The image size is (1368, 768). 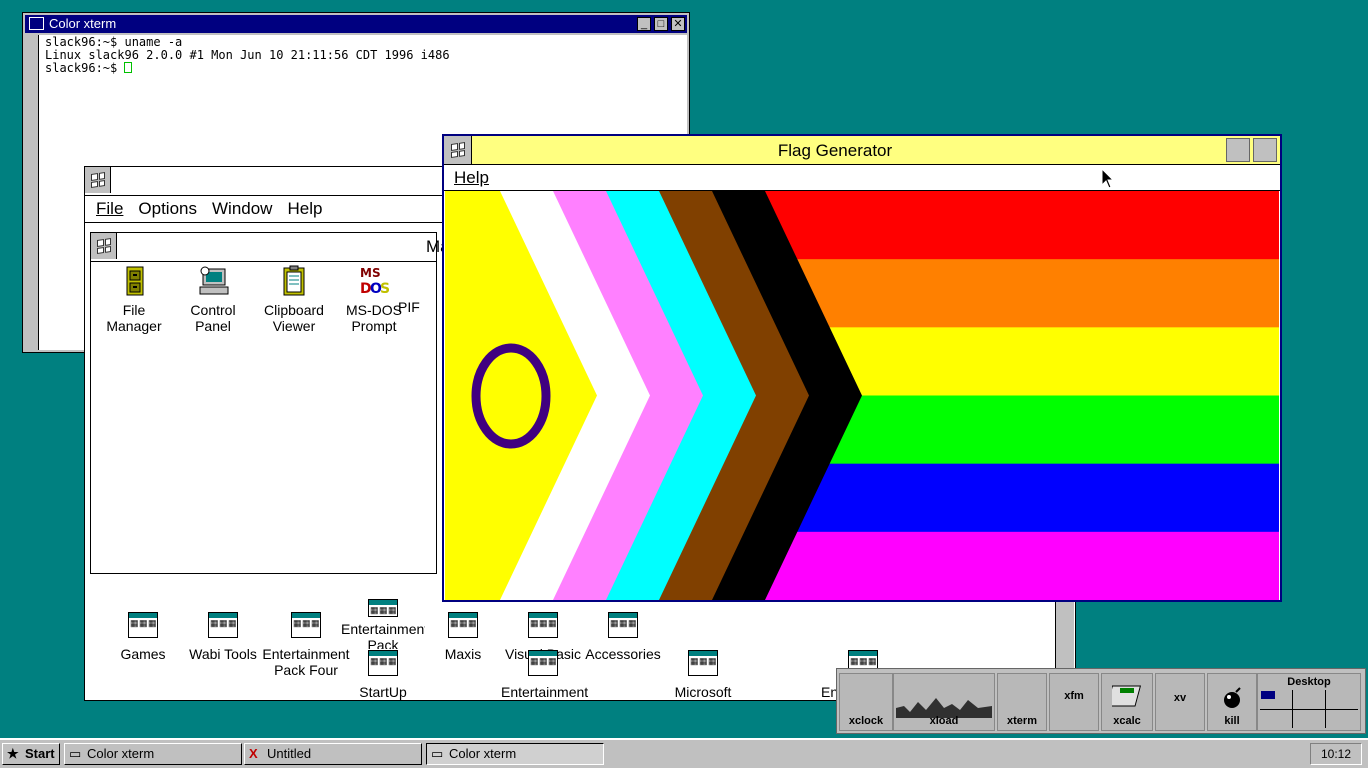 I want to click on dock-label: xload, so click(x=944, y=721).